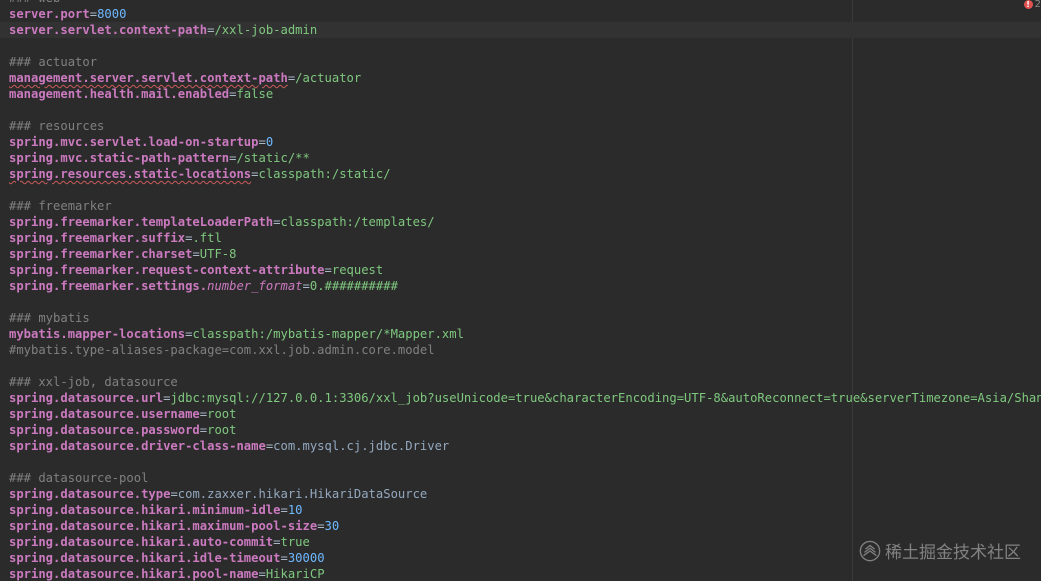 The image size is (1041, 581). Describe the element at coordinates (302, 494) in the screenshot. I see `property-value: com.zaxxer.hikari.HikariDataSource` at that location.